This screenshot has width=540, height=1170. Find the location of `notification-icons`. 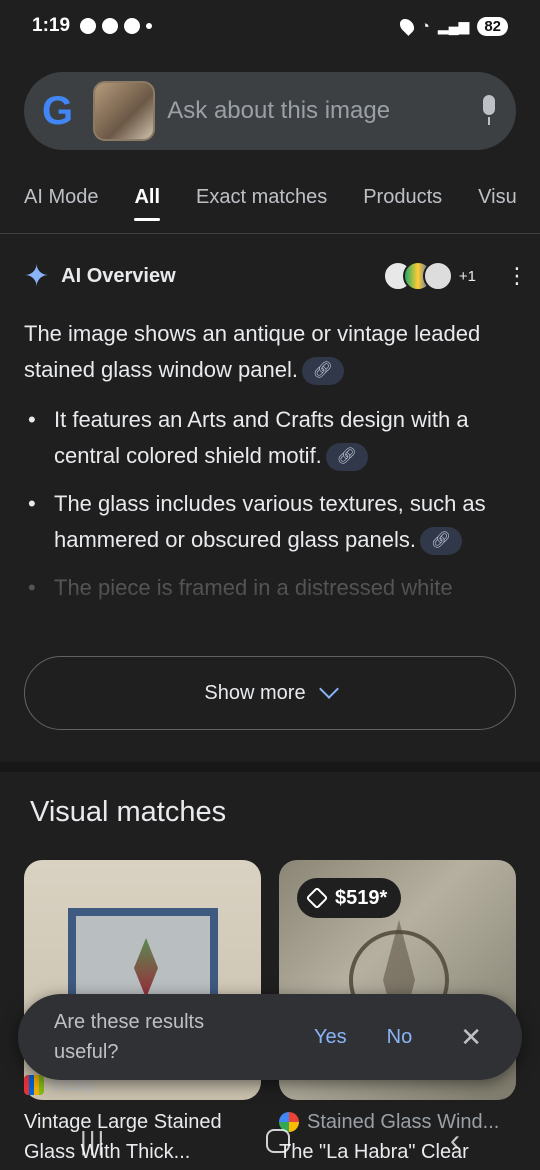

notification-icons is located at coordinates (116, 26).